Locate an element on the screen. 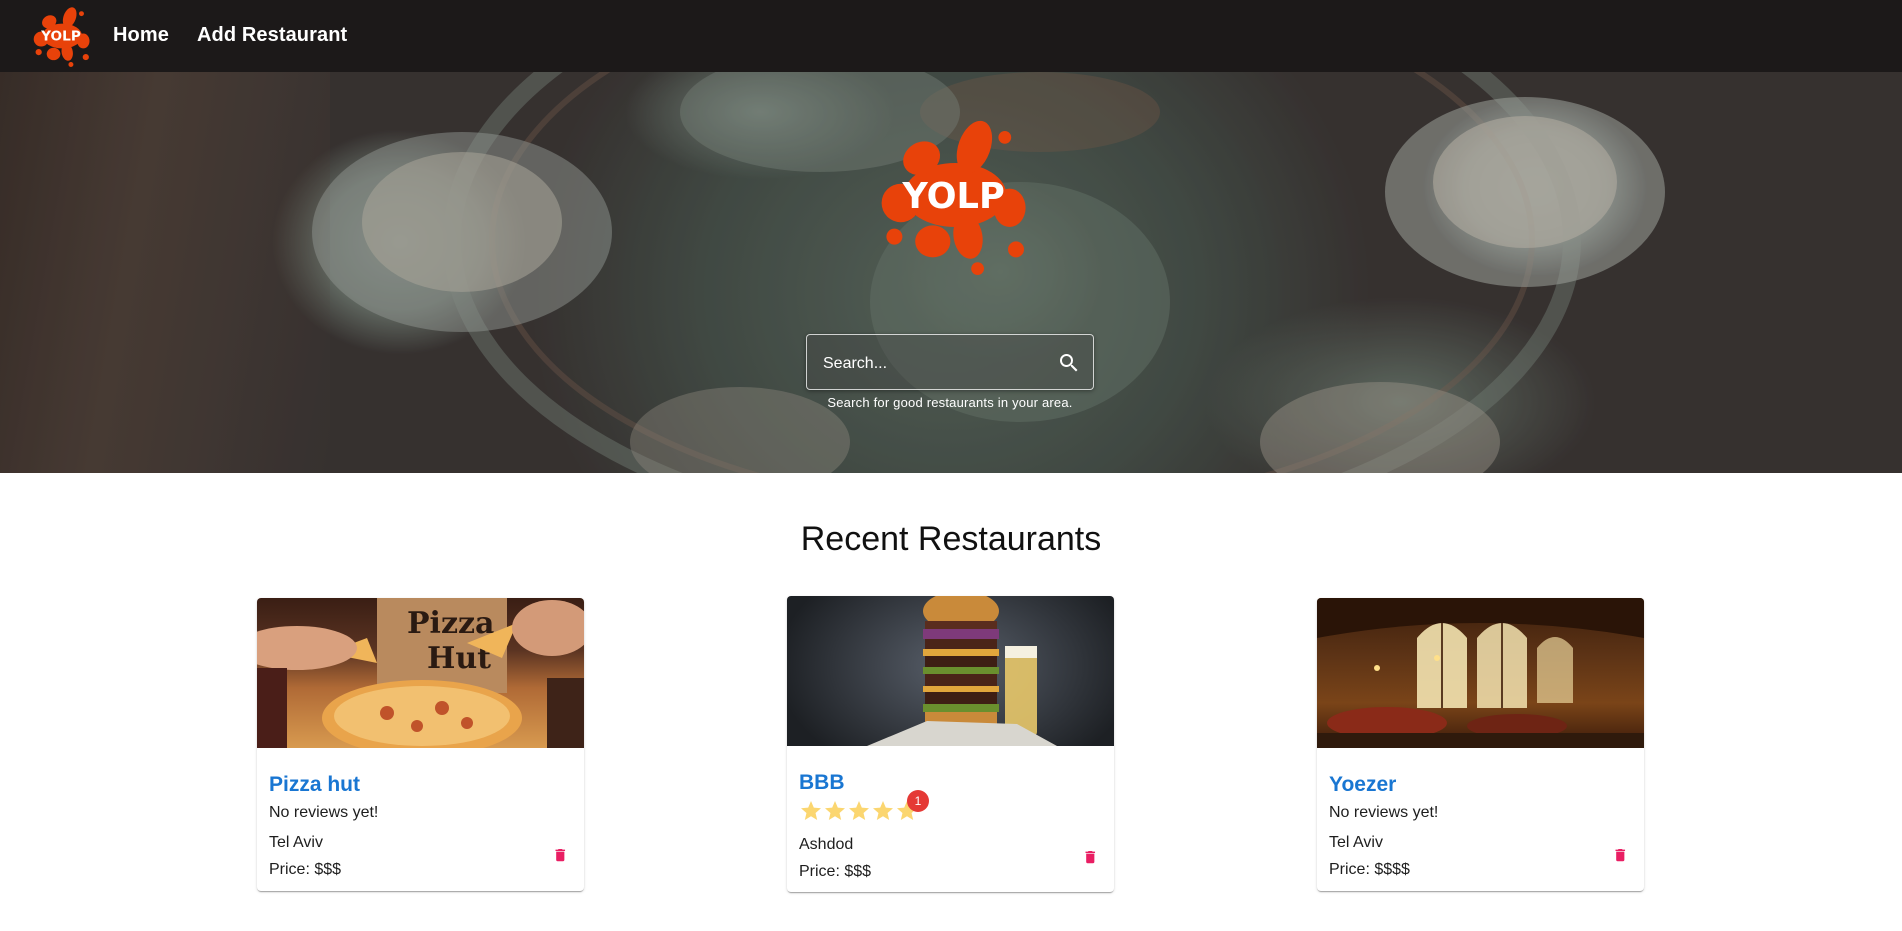 The image size is (1902, 931). search-field is located at coordinates (950, 363).